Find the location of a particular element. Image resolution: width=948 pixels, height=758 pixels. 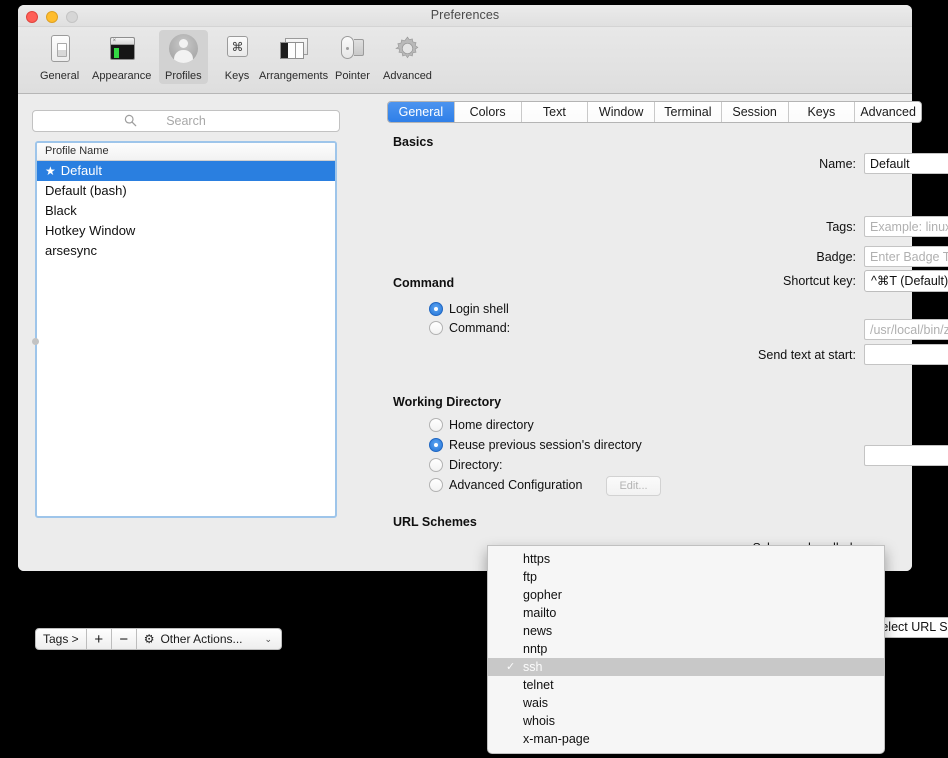

arrangements-icon is located at coordinates (294, 50).